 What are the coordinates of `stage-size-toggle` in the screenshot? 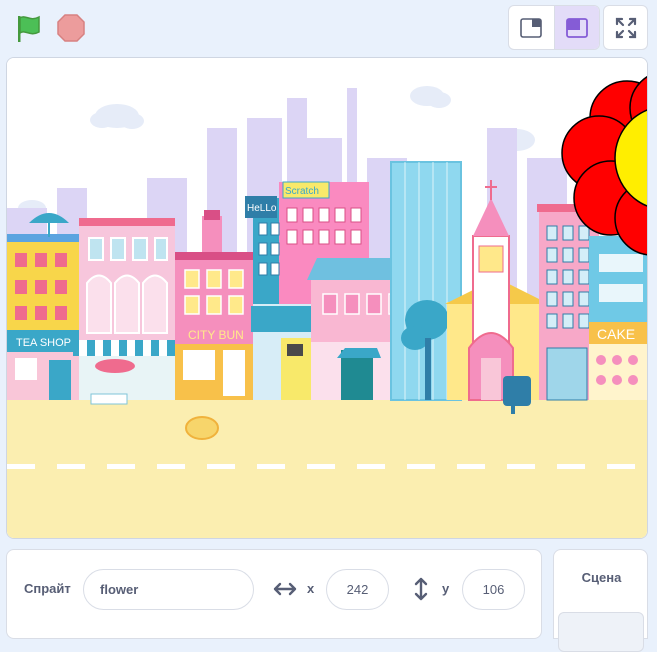 It's located at (554, 27).